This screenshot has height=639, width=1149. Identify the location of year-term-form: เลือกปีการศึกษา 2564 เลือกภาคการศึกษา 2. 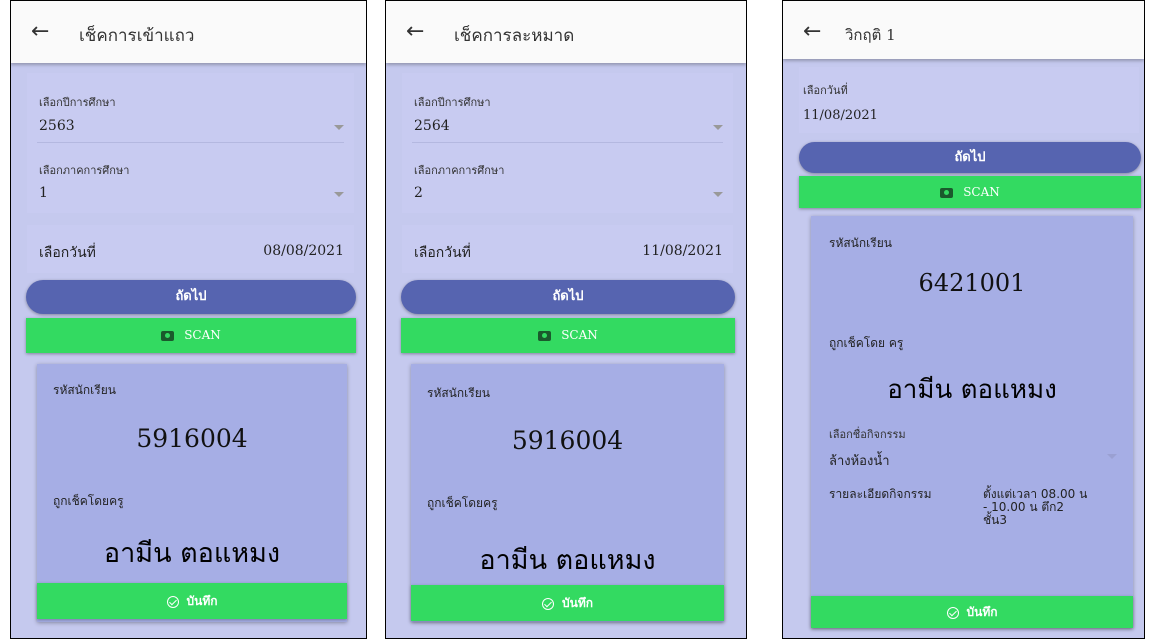
(567, 143).